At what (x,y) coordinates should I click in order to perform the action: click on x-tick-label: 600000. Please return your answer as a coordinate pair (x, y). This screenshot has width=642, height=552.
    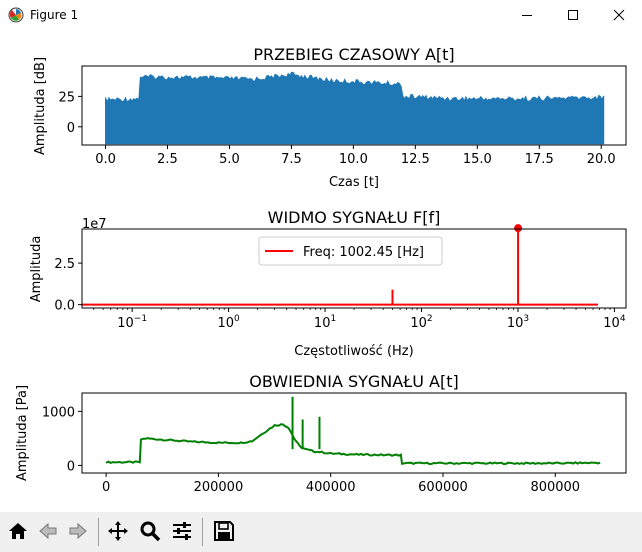
    Looking at the image, I should click on (443, 487).